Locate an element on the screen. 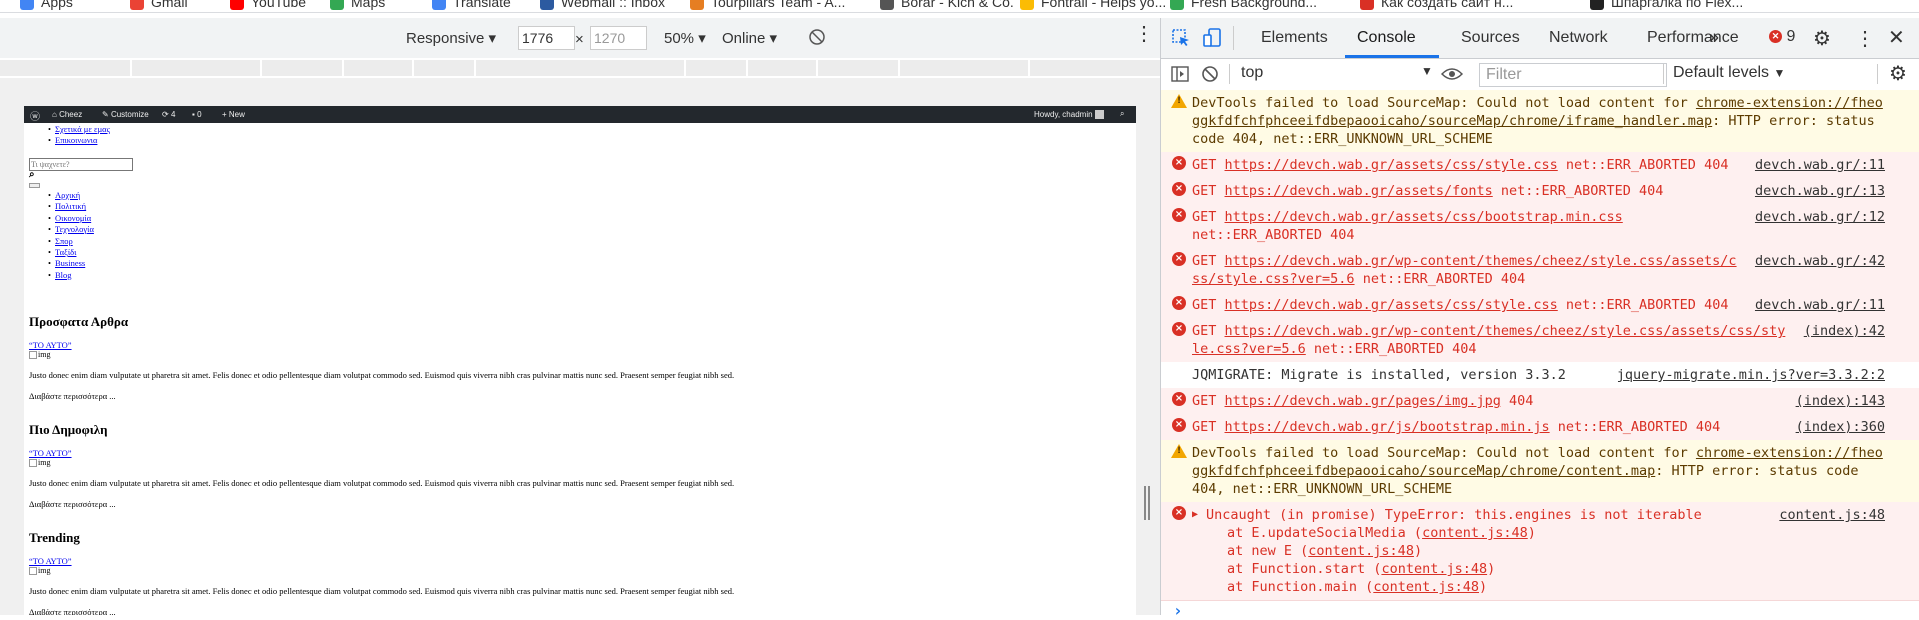 Image resolution: width=1919 pixels, height=620 pixels. message-source-link: (index):42 is located at coordinates (1844, 331).